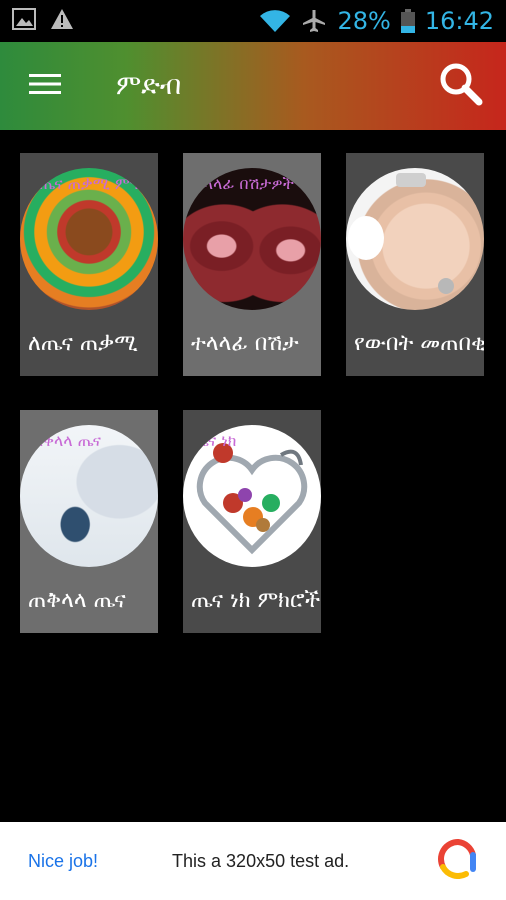 Image resolution: width=506 pixels, height=900 pixels. I want to click on warning-icon, so click(62, 21).